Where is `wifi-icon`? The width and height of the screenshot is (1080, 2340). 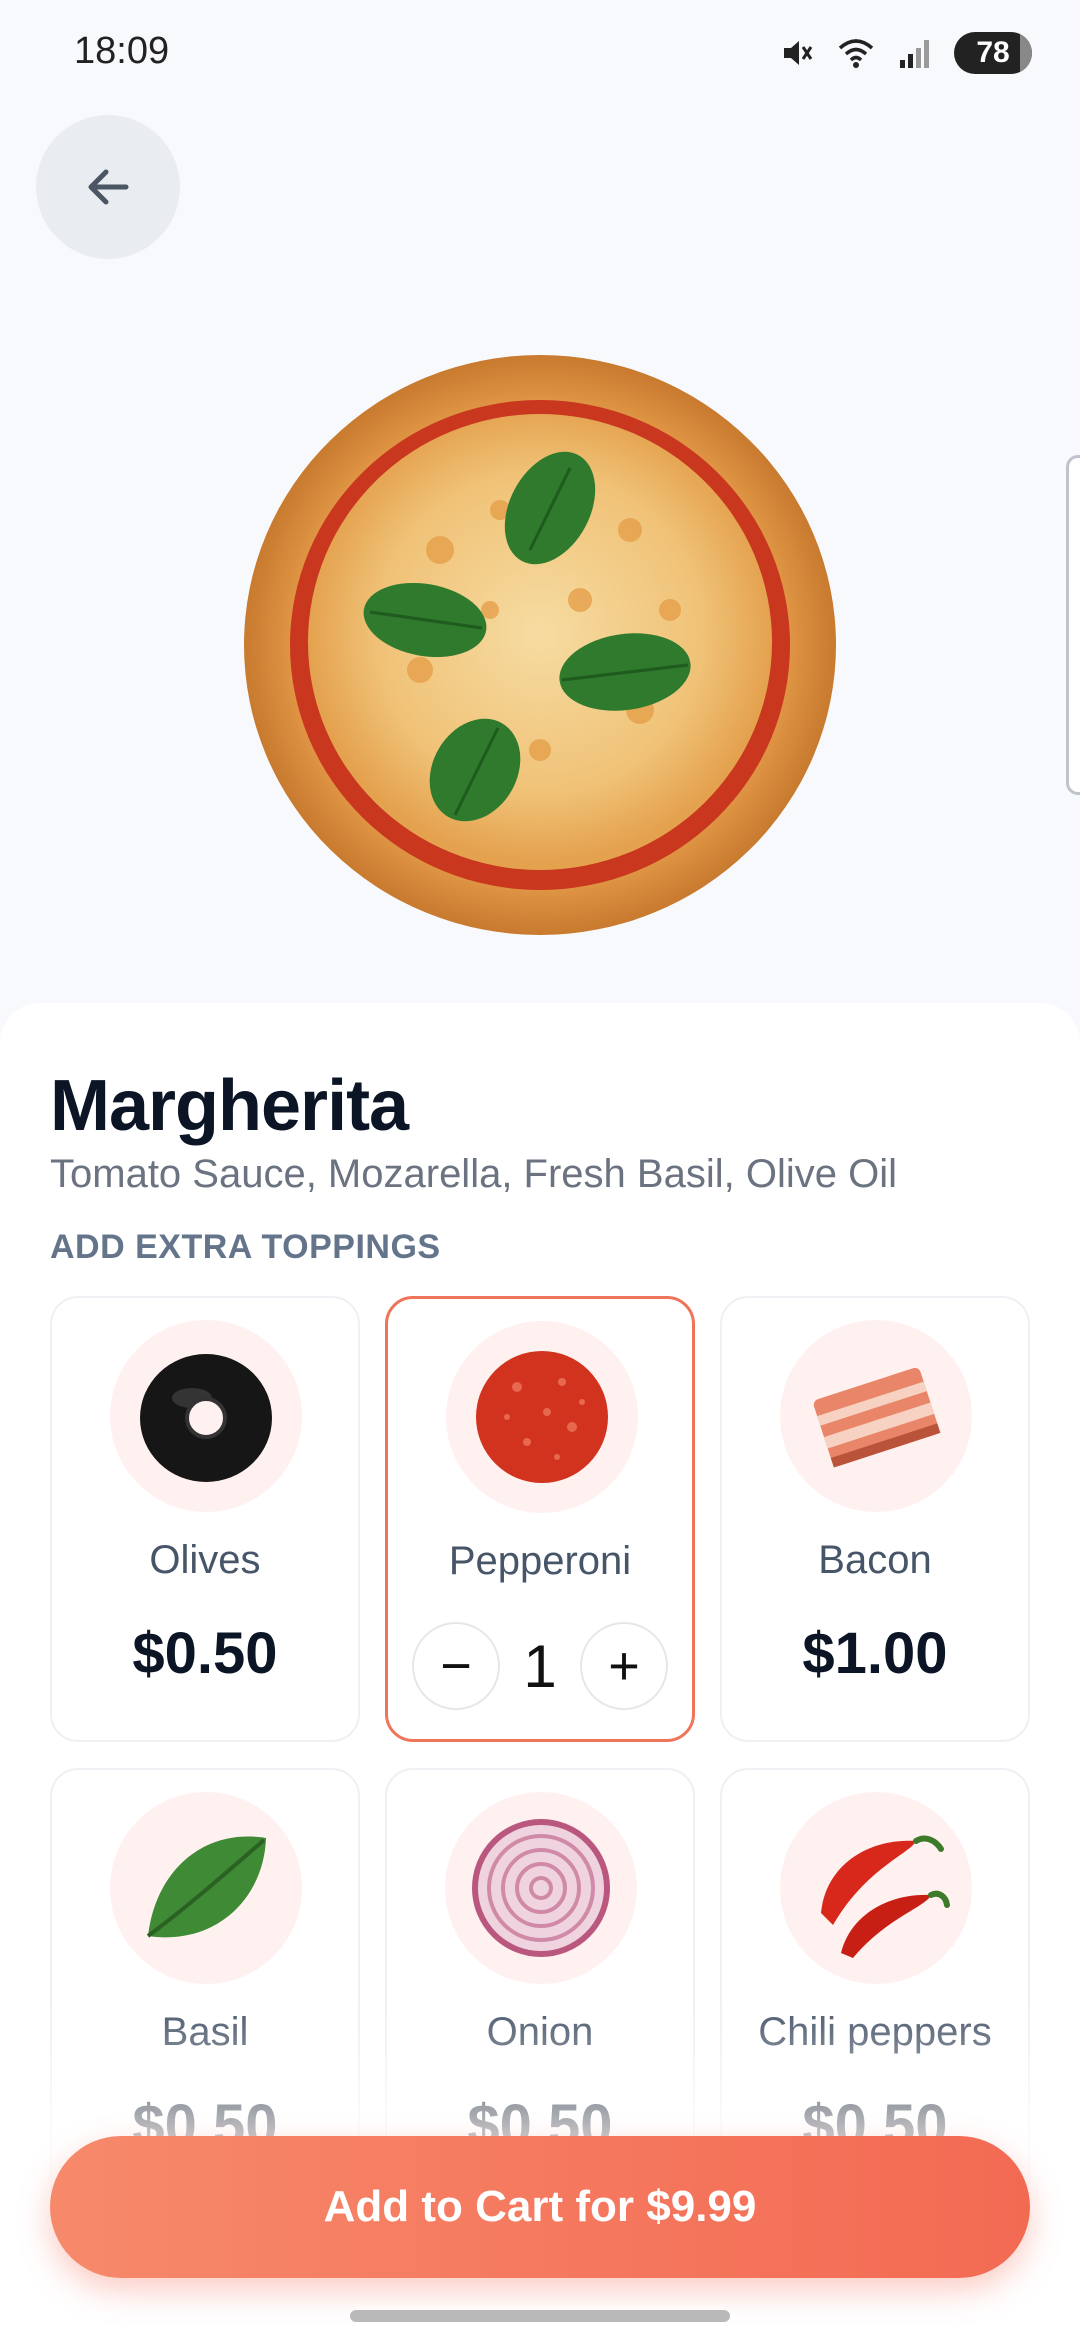 wifi-icon is located at coordinates (856, 53).